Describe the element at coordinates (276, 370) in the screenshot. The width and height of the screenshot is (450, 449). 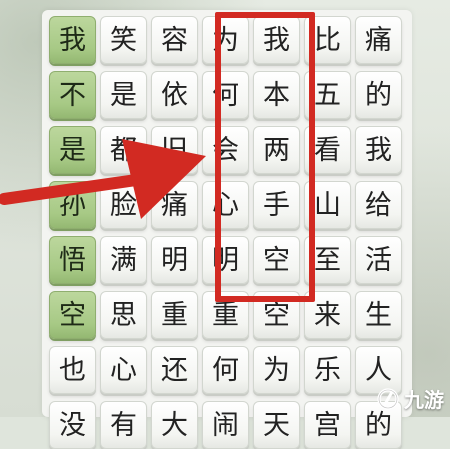
I see `char-tile: 为` at that location.